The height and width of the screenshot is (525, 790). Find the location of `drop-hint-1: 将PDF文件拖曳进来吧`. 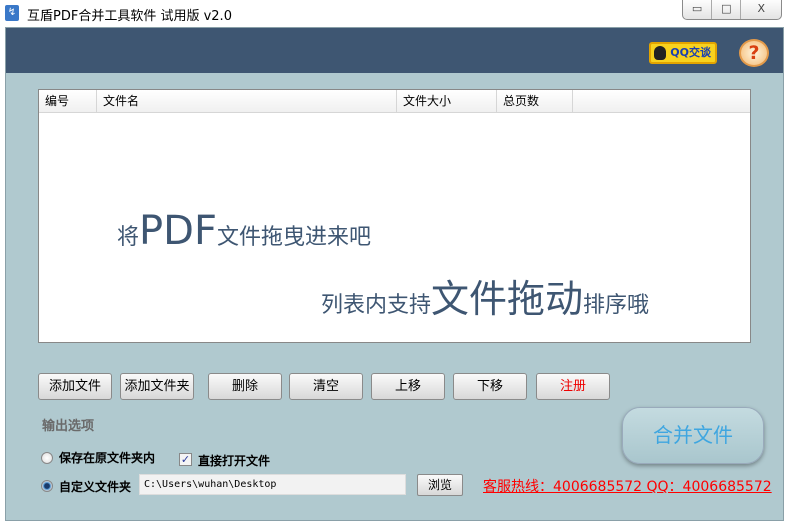

drop-hint-1: 将PDF文件拖曳进来吧 is located at coordinates (244, 231).